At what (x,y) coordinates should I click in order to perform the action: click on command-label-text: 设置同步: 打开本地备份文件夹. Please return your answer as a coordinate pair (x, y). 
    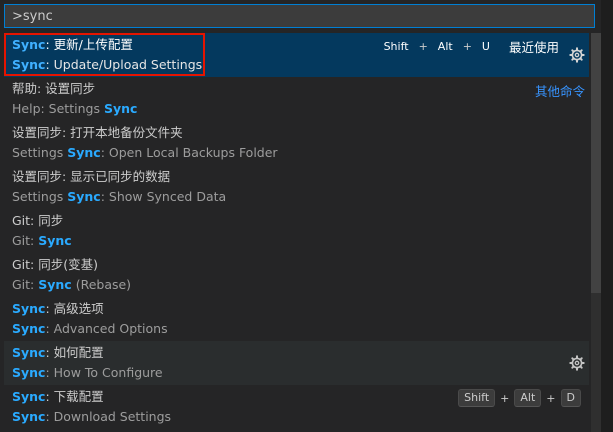
    Looking at the image, I should click on (97, 132).